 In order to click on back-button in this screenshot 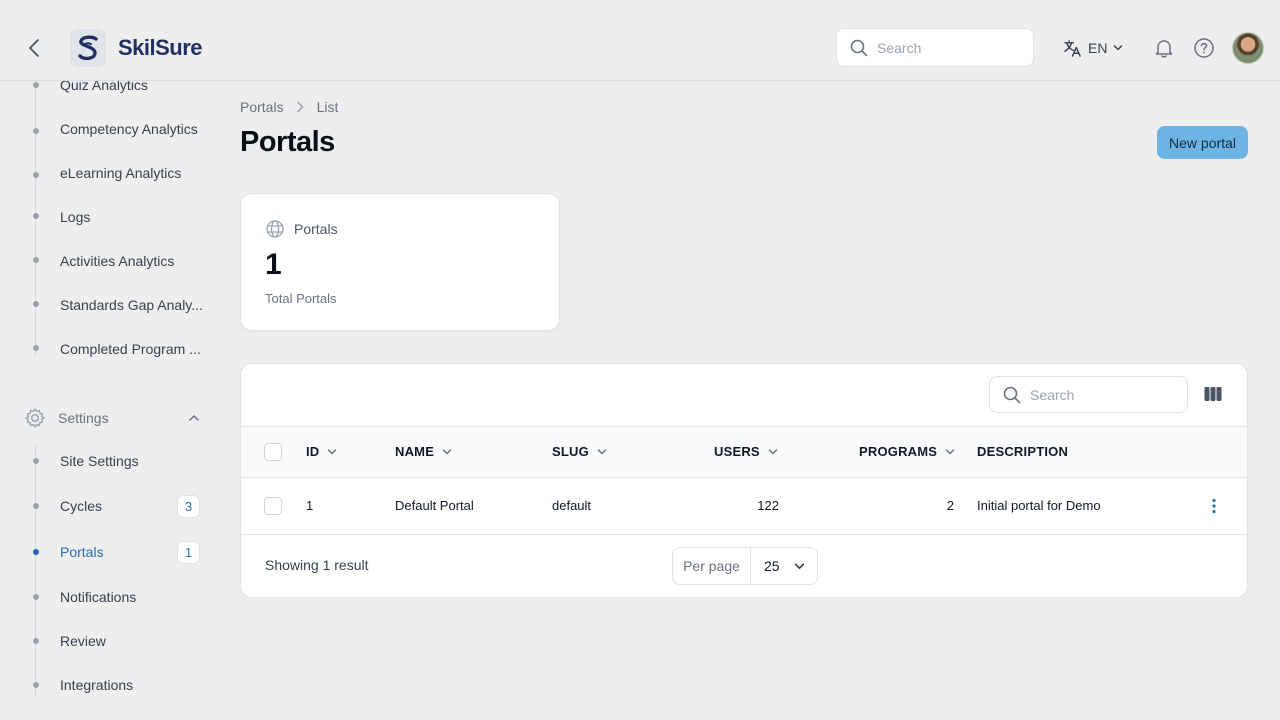, I will do `click(34, 48)`.